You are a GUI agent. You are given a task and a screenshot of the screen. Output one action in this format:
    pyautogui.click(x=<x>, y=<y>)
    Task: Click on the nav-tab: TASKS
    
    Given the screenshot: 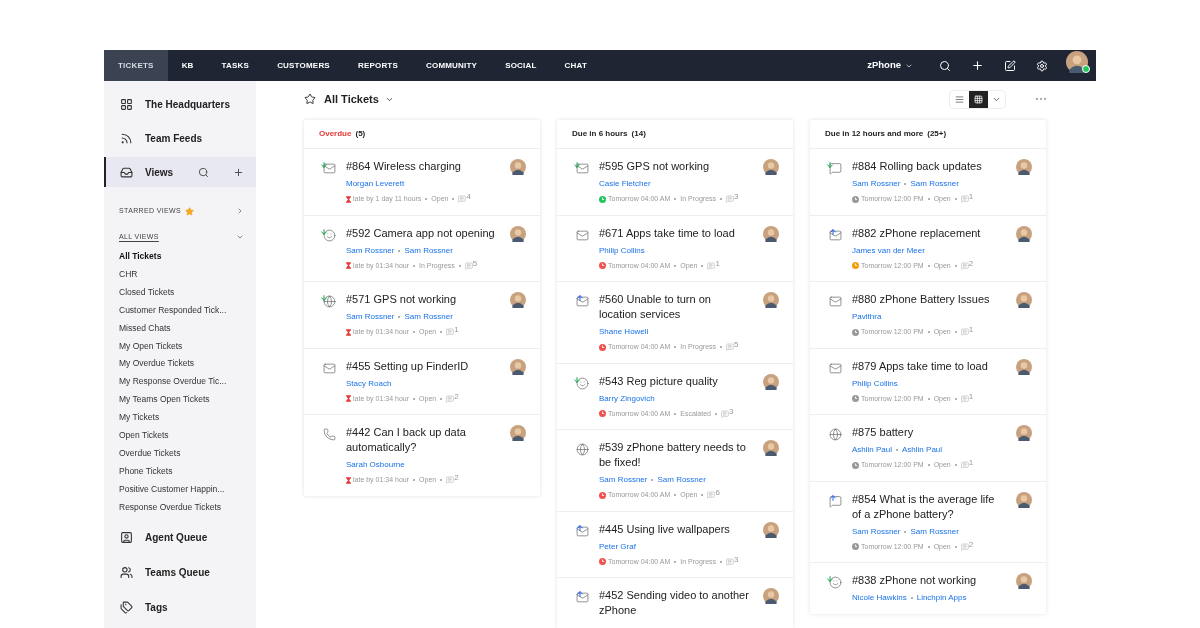 What is the action you would take?
    pyautogui.click(x=235, y=65)
    